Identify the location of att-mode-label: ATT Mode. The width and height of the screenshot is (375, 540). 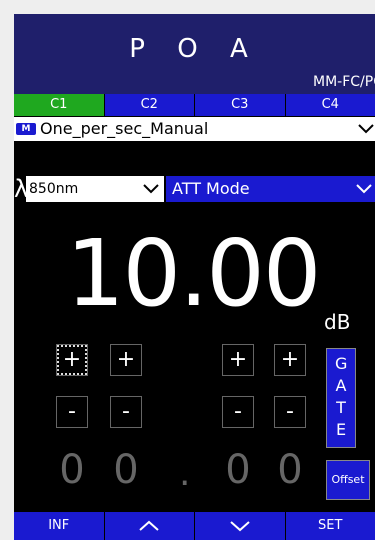
(211, 188).